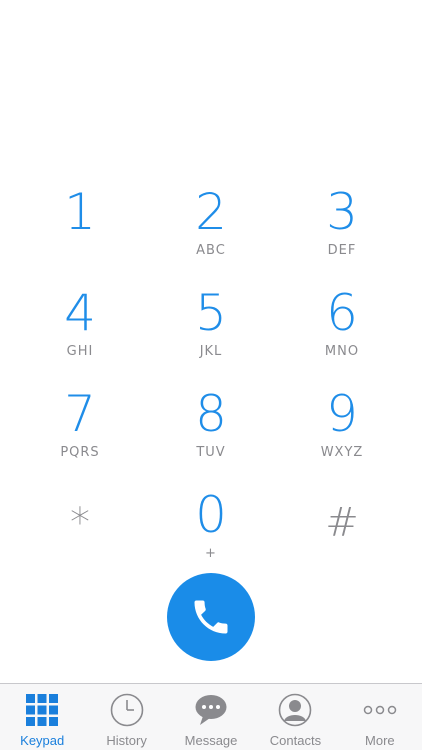 This screenshot has width=422, height=750. What do you see at coordinates (80, 351) in the screenshot?
I see `key-letters: GHI` at bounding box center [80, 351].